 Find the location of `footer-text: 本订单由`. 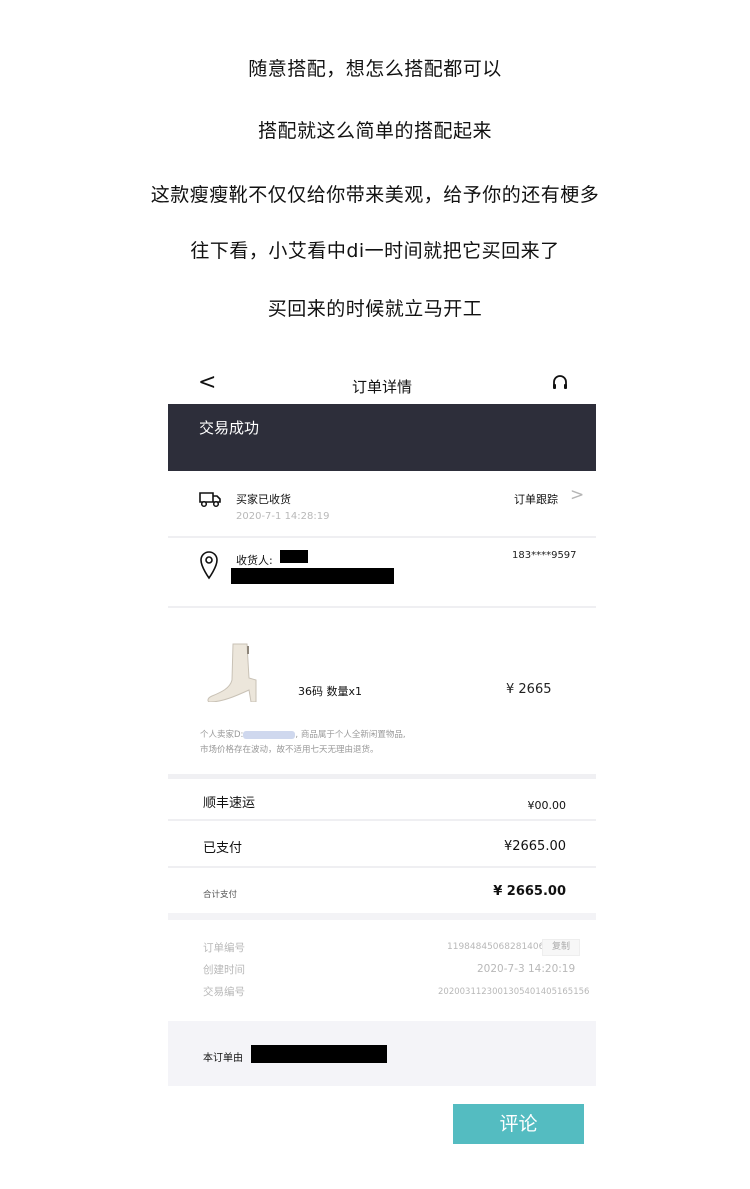

footer-text: 本订单由 is located at coordinates (223, 1058).